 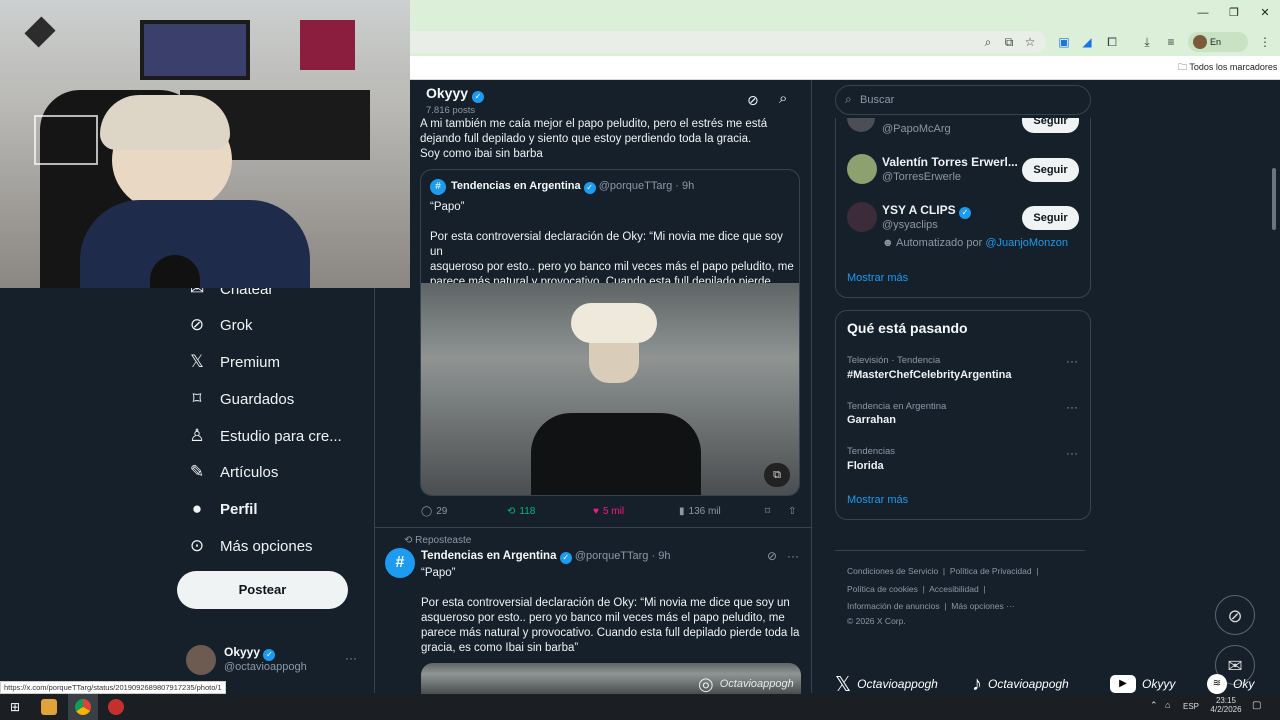 I want to click on quote-author-name: Tendencias en Argentina, so click(x=516, y=186).